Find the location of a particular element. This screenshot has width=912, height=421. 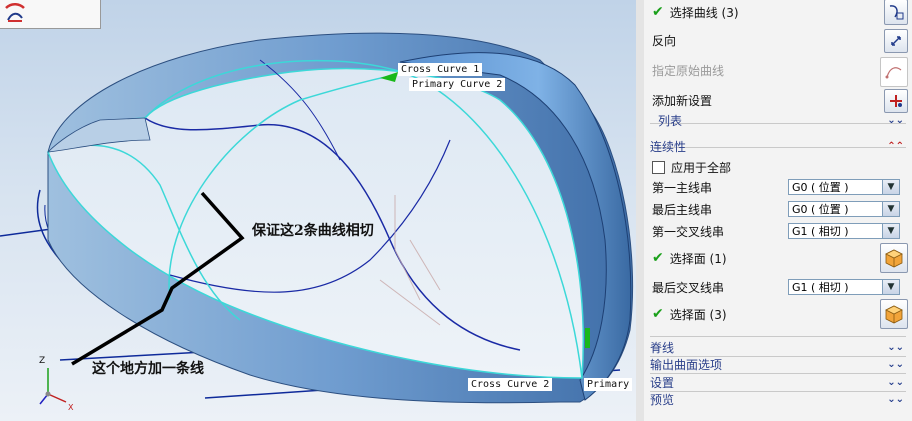

last-cross-label: 最后交叉线串 is located at coordinates (688, 288).